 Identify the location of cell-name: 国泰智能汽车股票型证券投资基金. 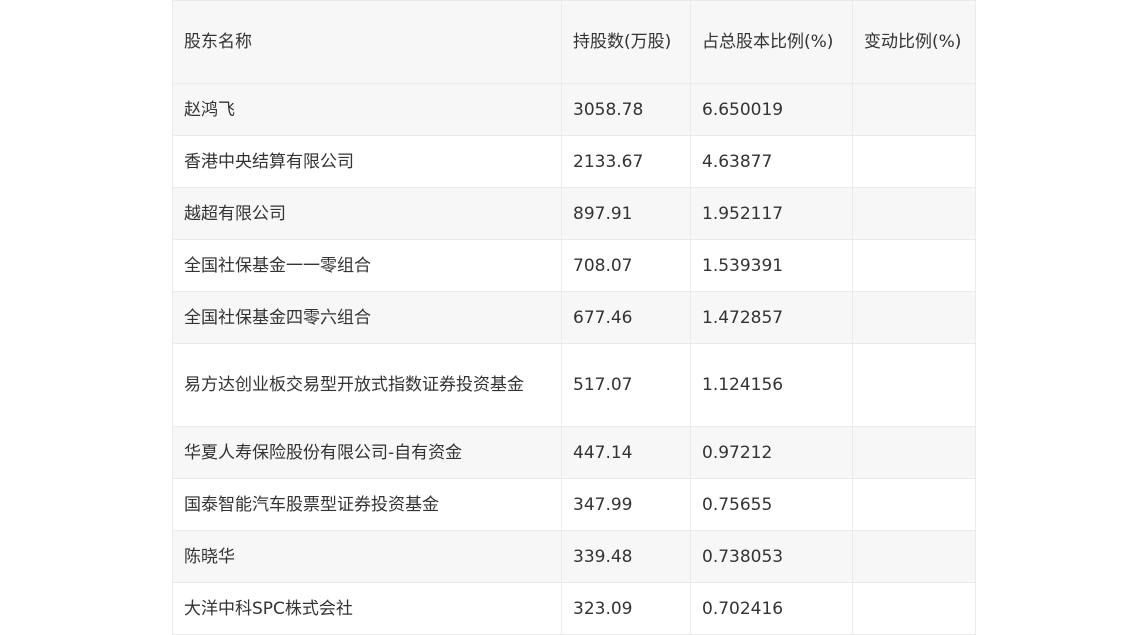
(367, 504).